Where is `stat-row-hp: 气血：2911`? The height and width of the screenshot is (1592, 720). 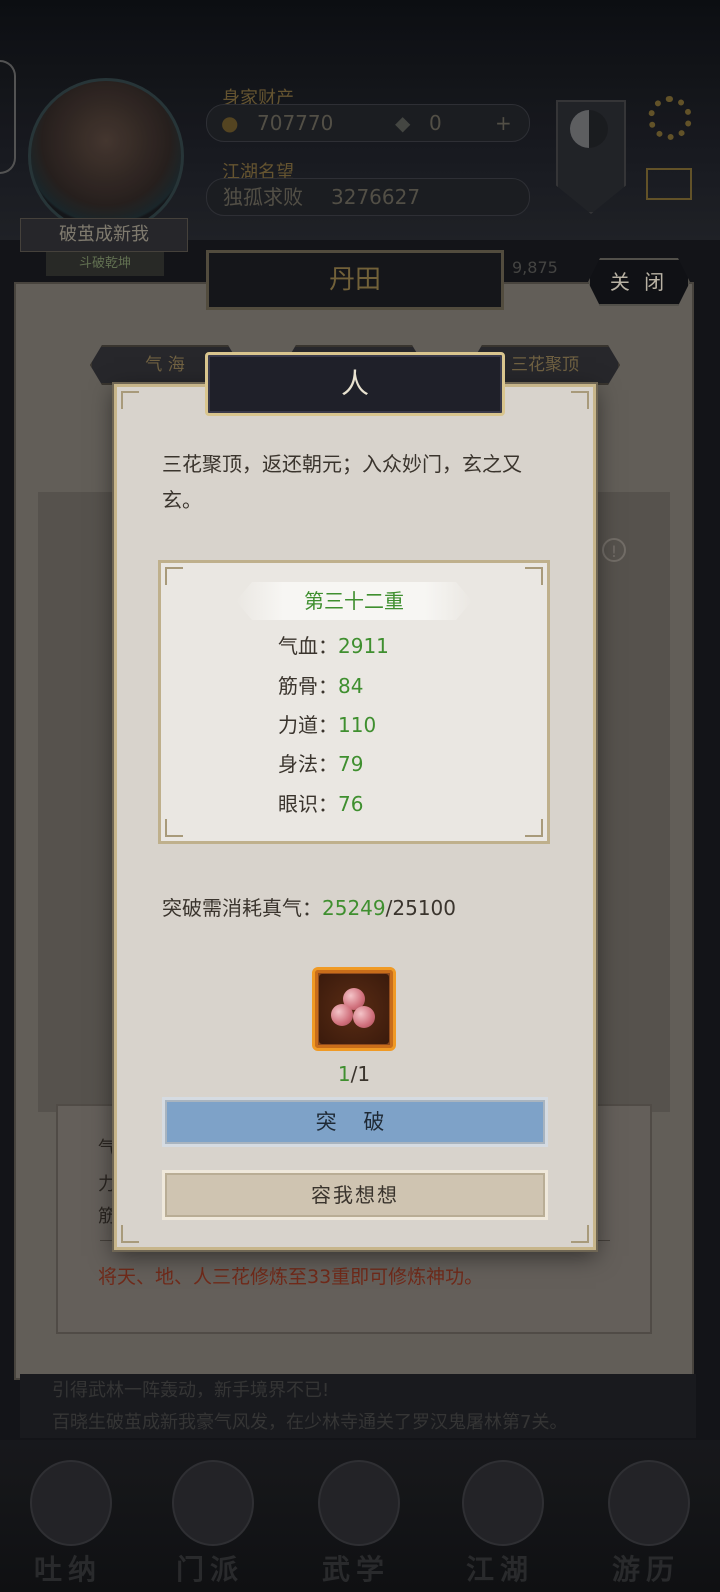 stat-row-hp: 气血：2911 is located at coordinates (333, 644).